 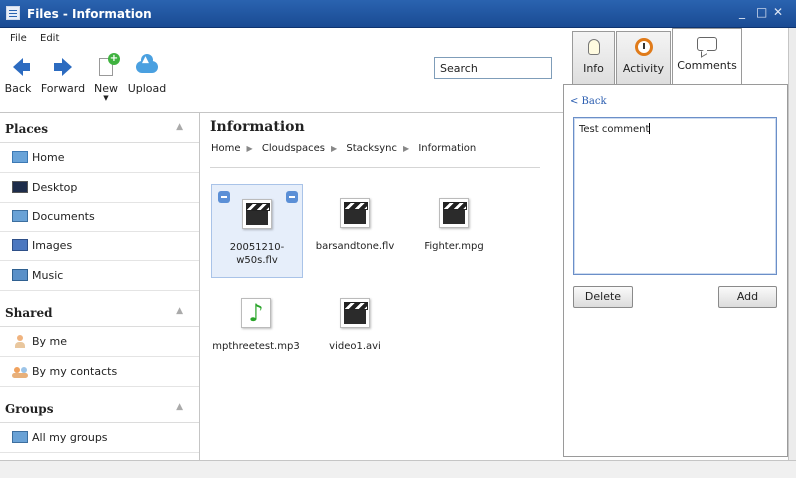 I want to click on breadcrumb-item: Stacksync, so click(x=371, y=148).